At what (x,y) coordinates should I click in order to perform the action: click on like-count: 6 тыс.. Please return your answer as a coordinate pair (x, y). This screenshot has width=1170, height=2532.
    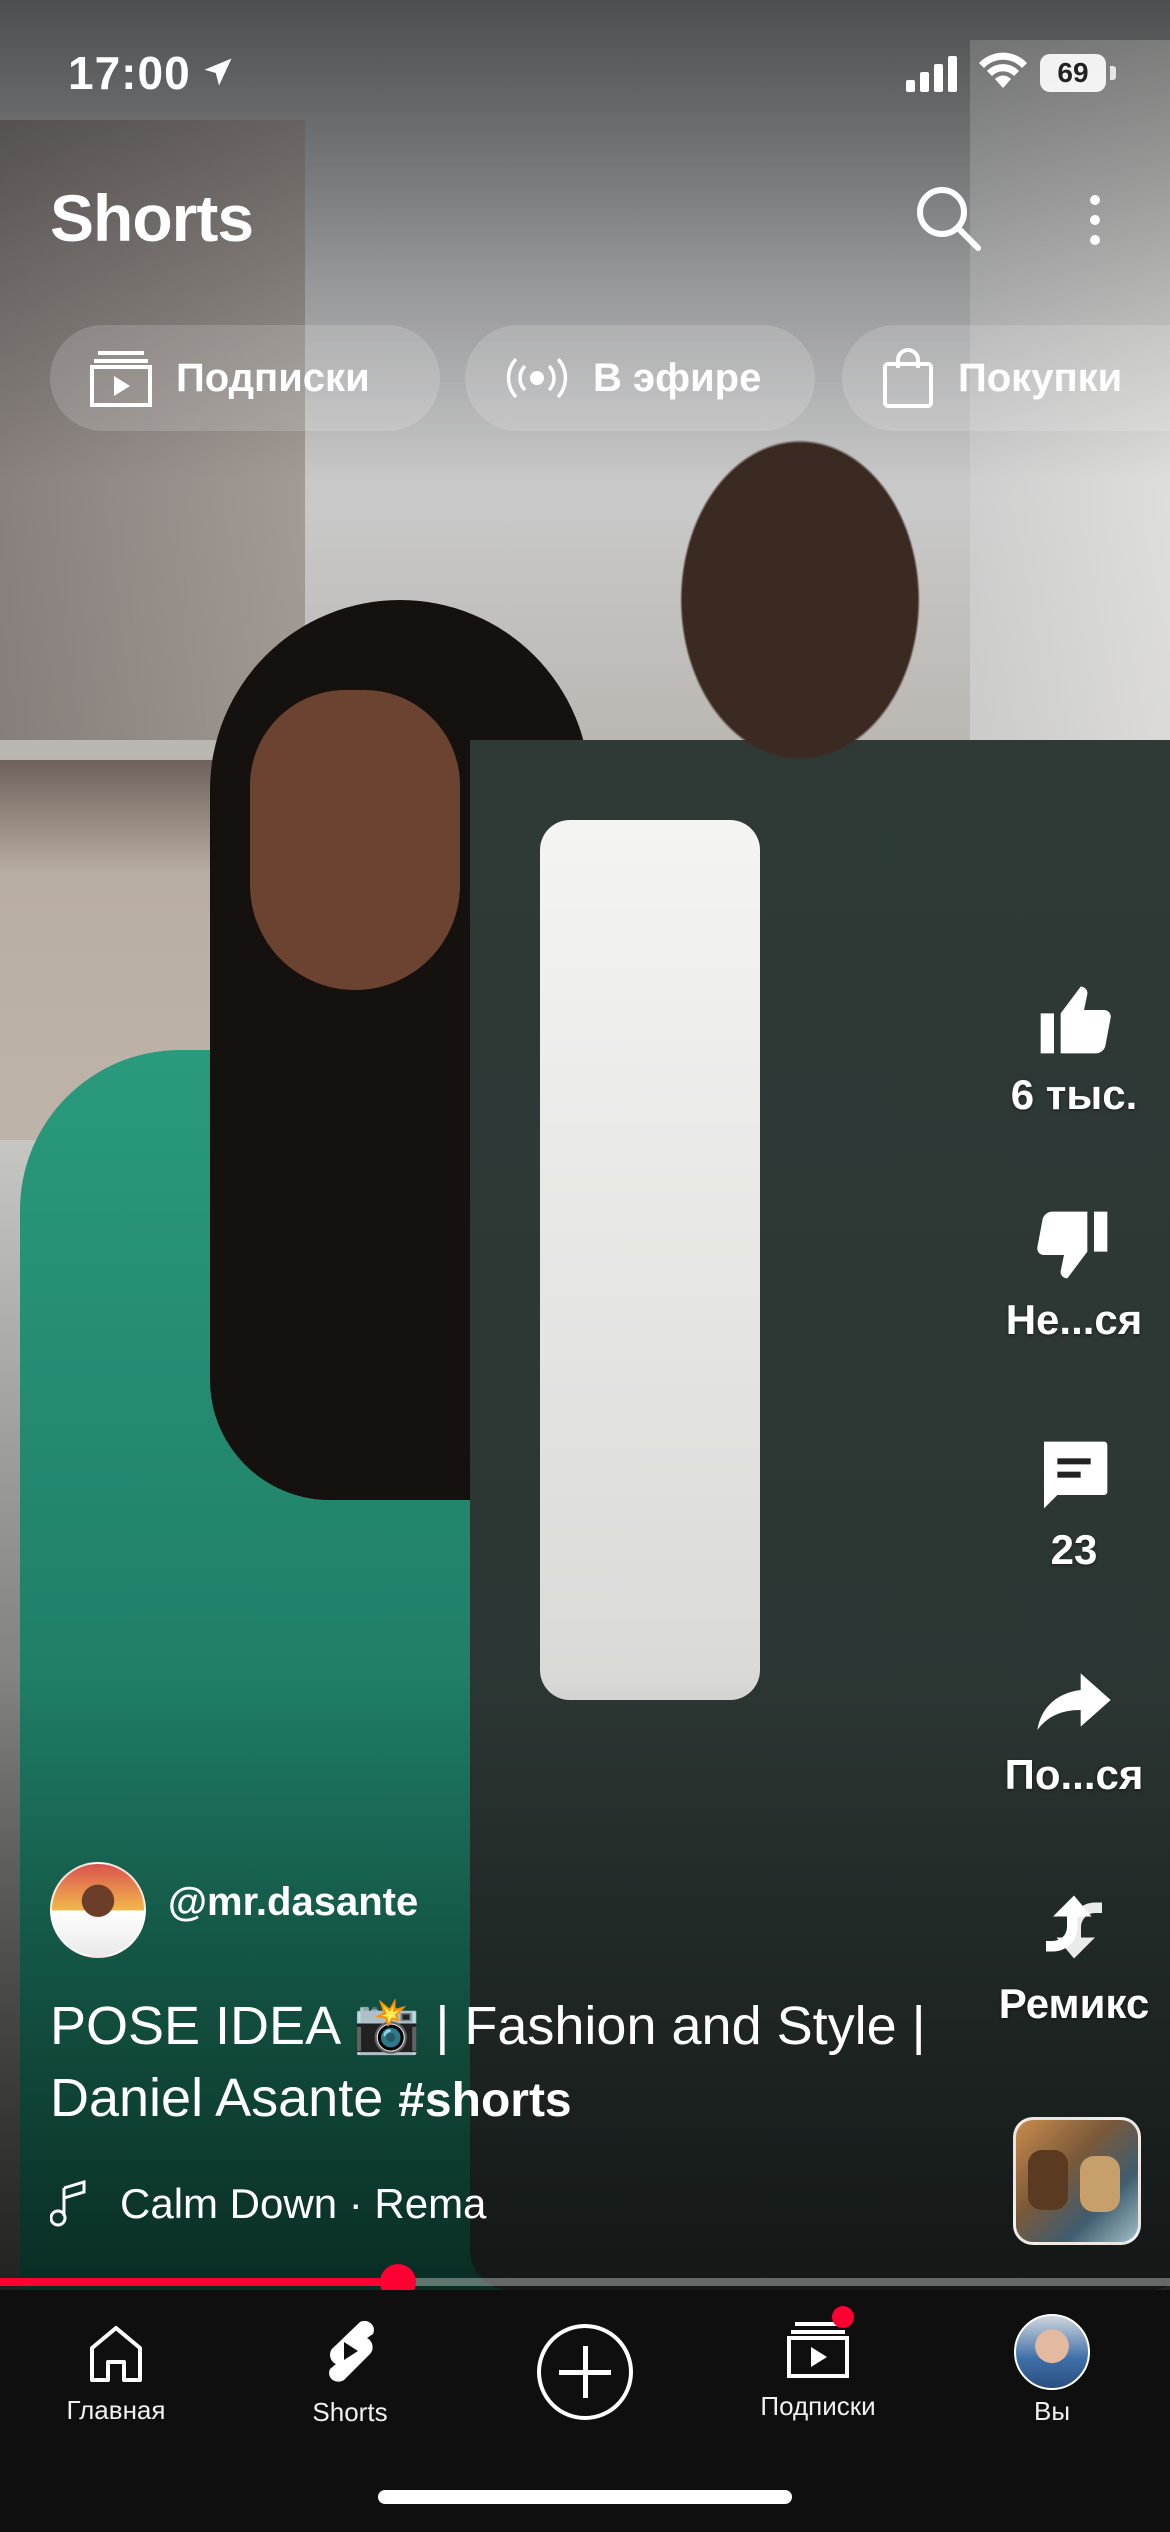
    Looking at the image, I should click on (1074, 1094).